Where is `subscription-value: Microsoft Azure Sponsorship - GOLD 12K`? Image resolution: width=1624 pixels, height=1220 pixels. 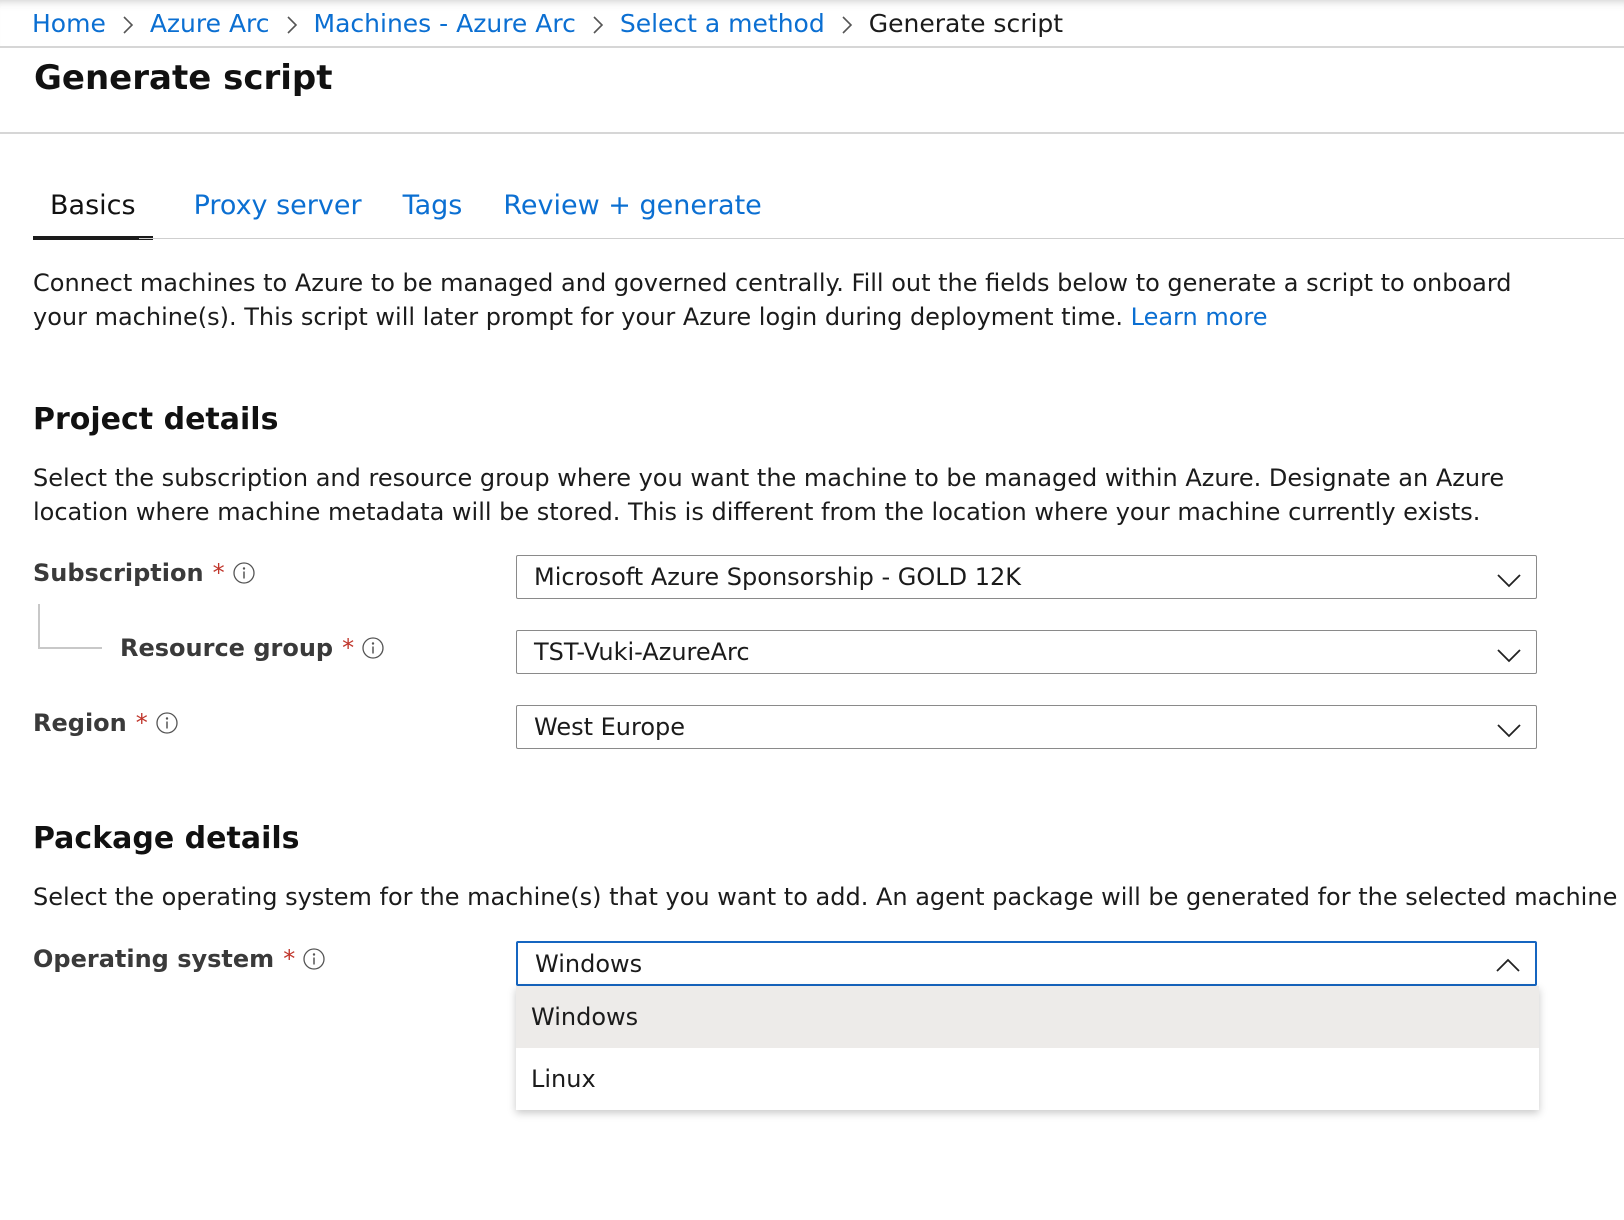
subscription-value: Microsoft Azure Sponsorship - GOLD 12K is located at coordinates (778, 577).